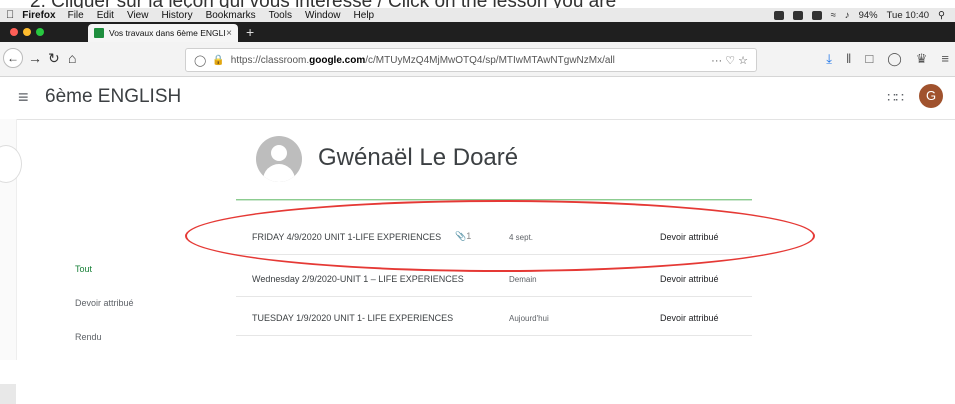  I want to click on attachment-icon: 📎1, so click(463, 236).